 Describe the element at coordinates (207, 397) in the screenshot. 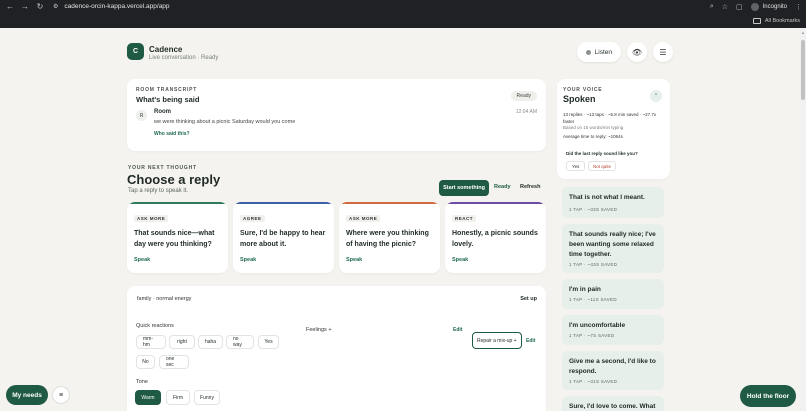

I see `tone-funny-chip: Funny` at that location.